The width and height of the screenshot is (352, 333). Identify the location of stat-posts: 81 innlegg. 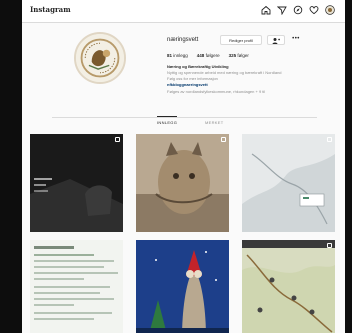
(177, 55).